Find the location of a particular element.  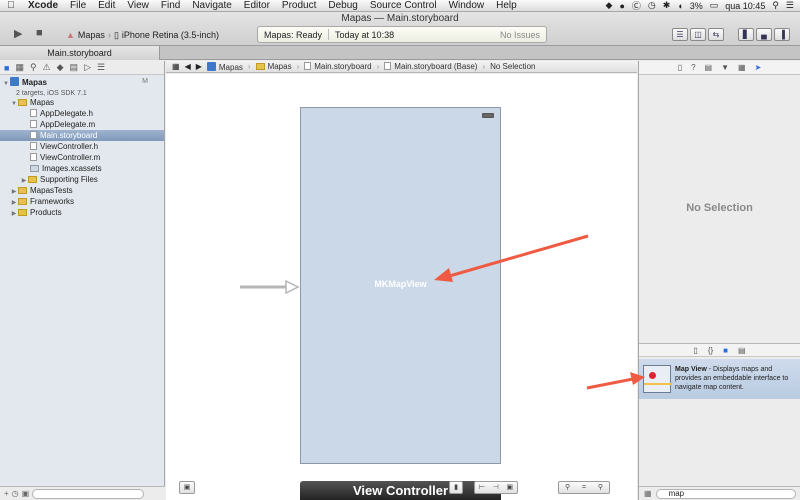

symbol-navigator-icon: ▦ is located at coordinates (19, 67).